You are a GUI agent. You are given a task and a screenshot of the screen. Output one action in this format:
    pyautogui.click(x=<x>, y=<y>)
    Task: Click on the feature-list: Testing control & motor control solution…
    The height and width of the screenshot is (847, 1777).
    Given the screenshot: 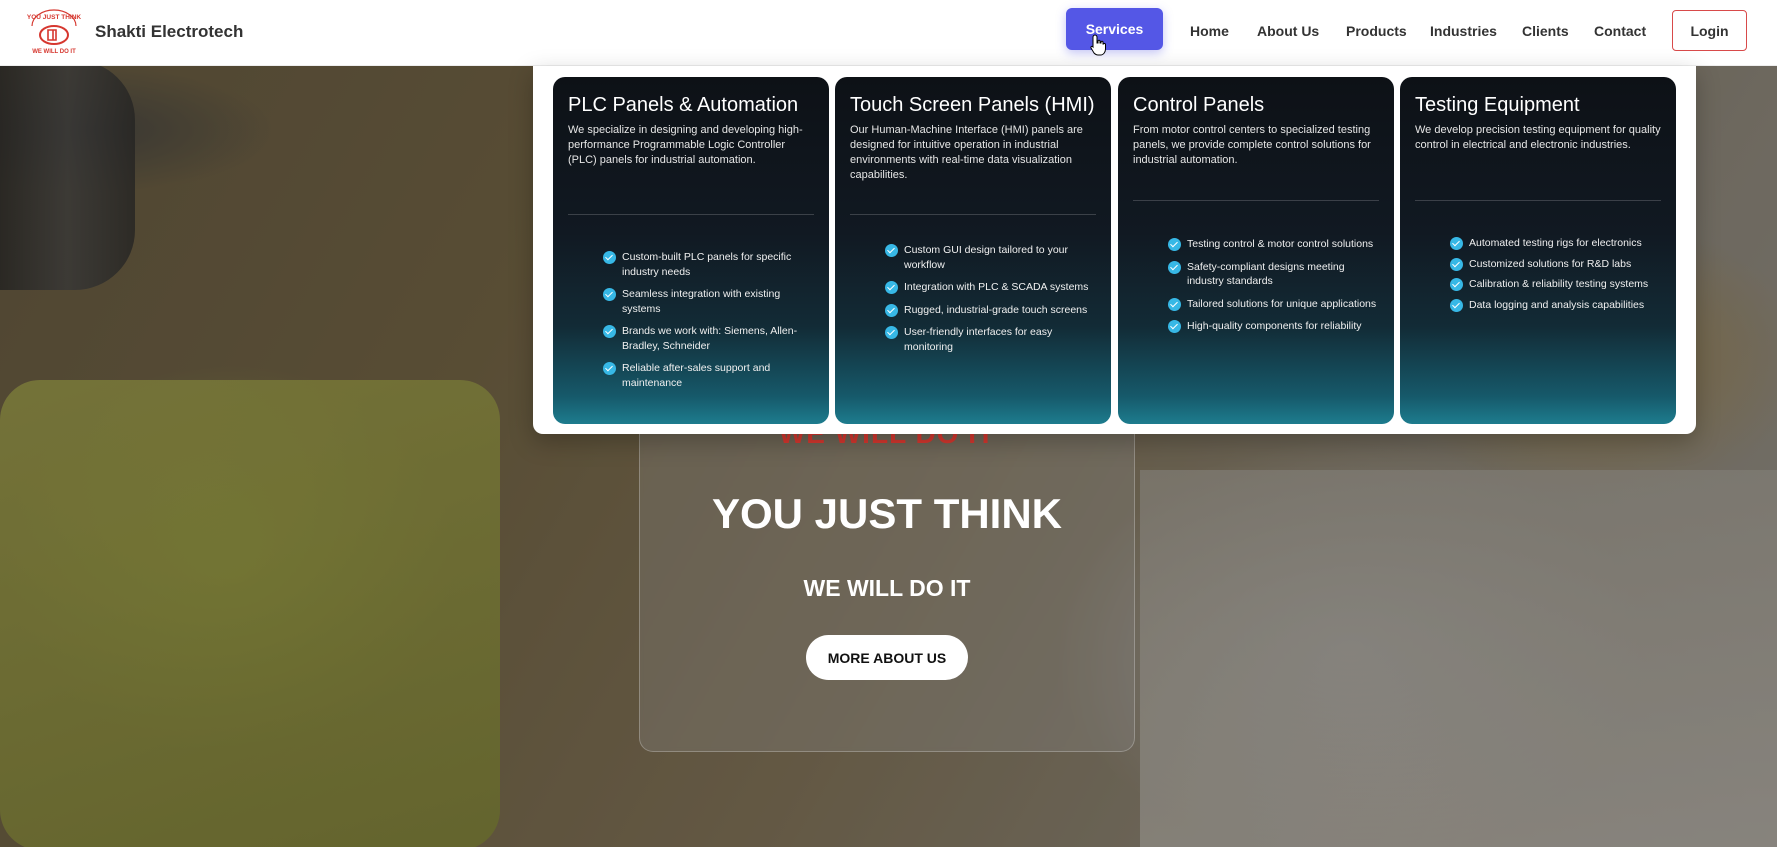 What is the action you would take?
    pyautogui.click(x=1275, y=289)
    